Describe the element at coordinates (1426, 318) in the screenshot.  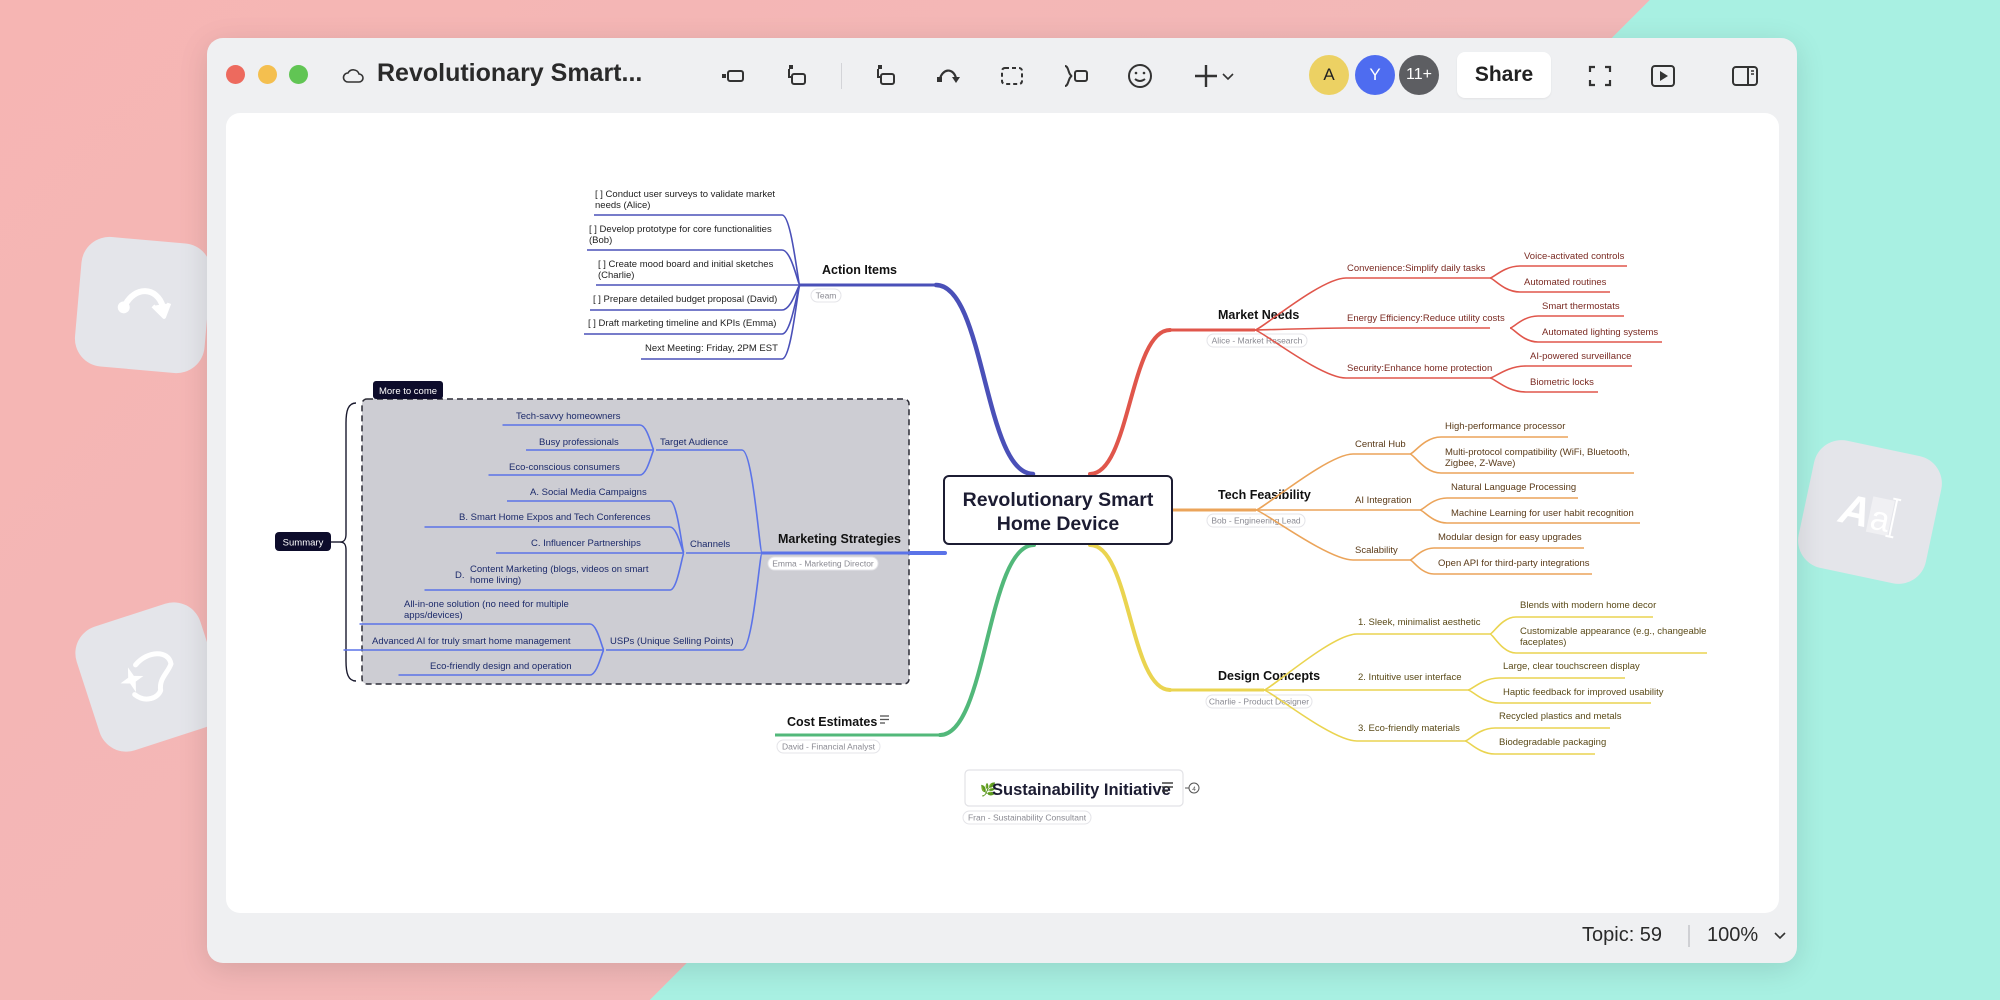
I see `market-group-text: Energy Efficiency:Reduce utility costs` at that location.